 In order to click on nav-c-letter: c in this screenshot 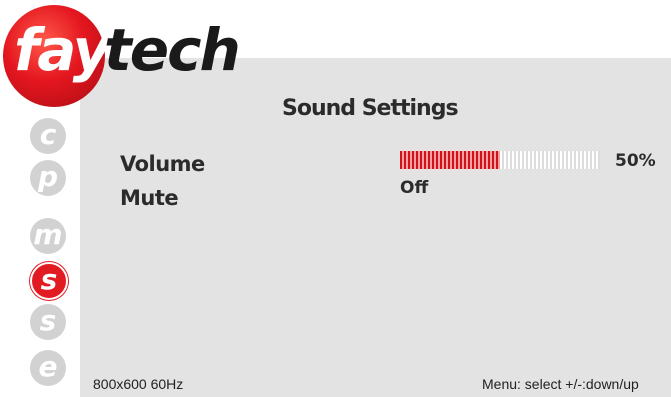, I will do `click(48, 134)`.